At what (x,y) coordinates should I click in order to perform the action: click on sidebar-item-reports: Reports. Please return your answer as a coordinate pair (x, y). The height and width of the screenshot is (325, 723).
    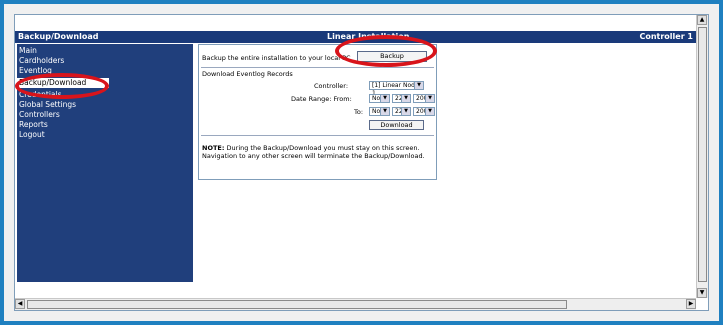
    Looking at the image, I should click on (33, 125).